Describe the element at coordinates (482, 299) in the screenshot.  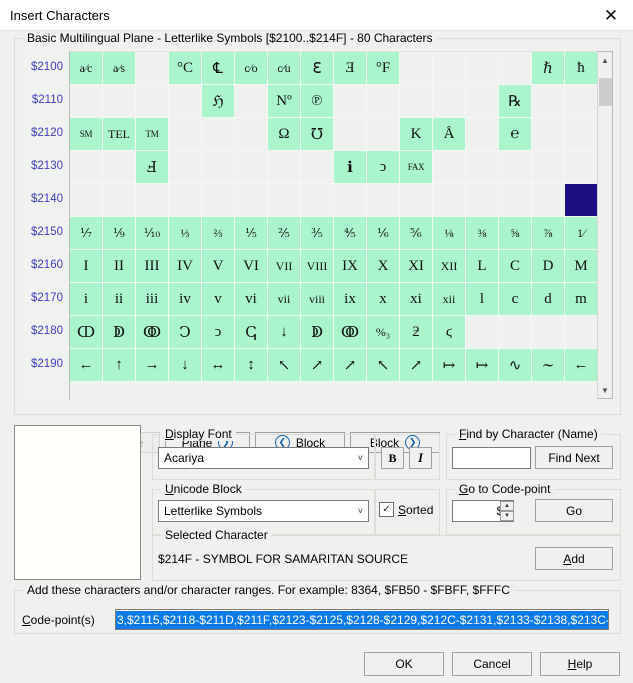
I see `character-cell: l` at that location.